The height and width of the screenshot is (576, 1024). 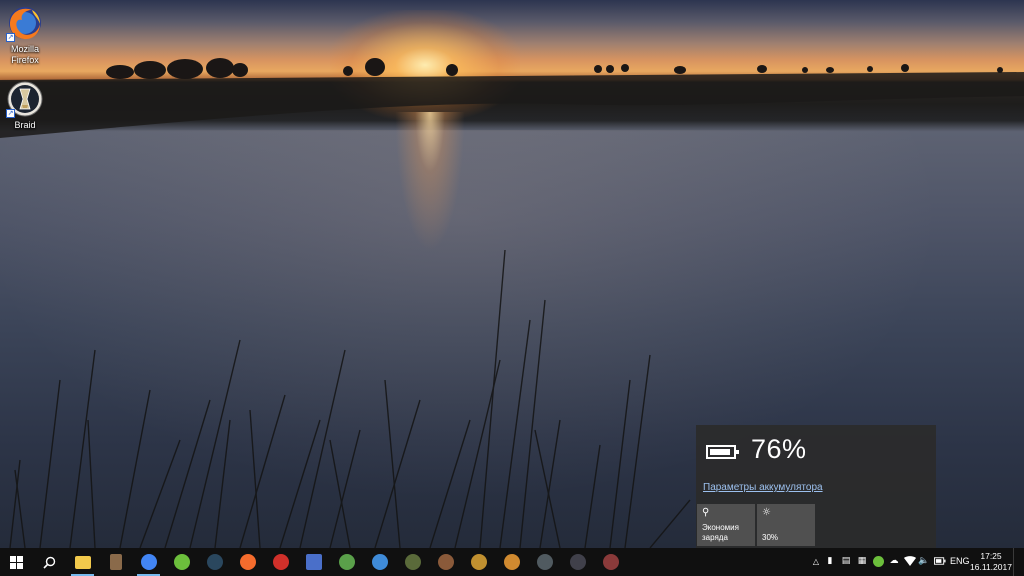 I want to click on braid-icon: ↗, so click(x=25, y=99).